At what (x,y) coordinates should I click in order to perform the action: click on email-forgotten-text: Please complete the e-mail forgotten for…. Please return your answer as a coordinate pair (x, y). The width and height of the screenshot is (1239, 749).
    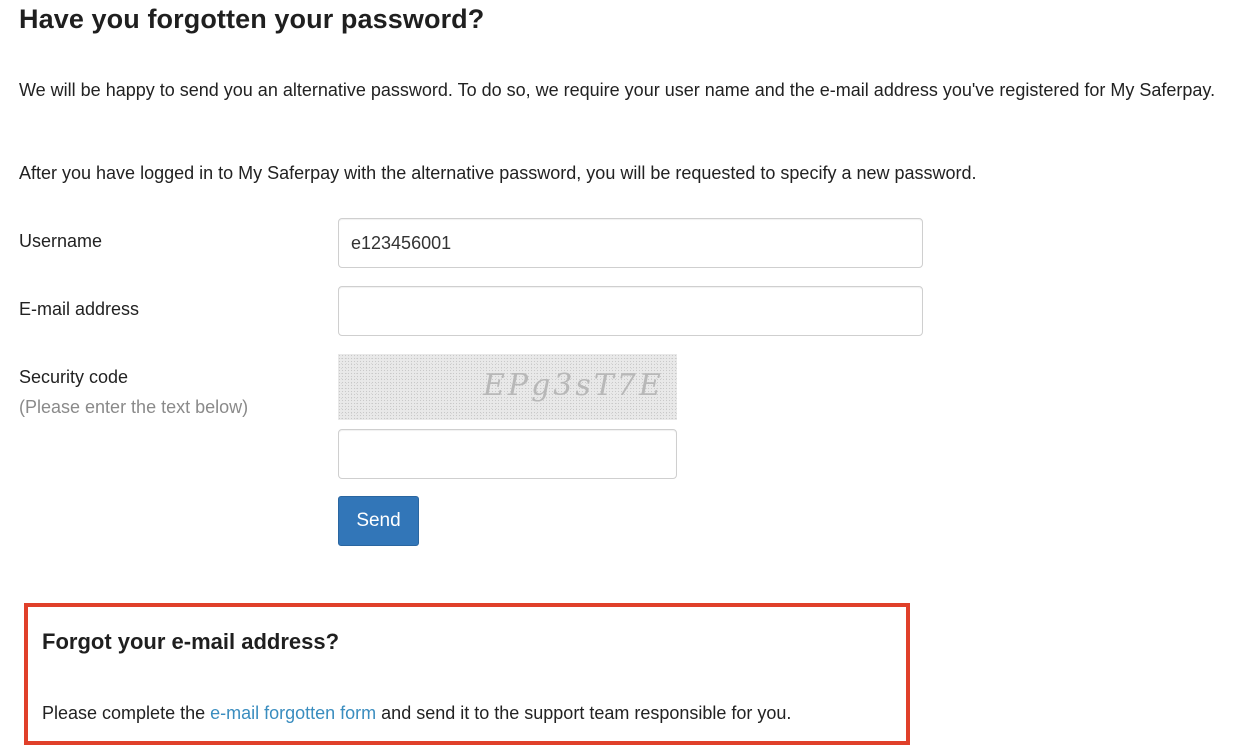
    Looking at the image, I should click on (416, 713).